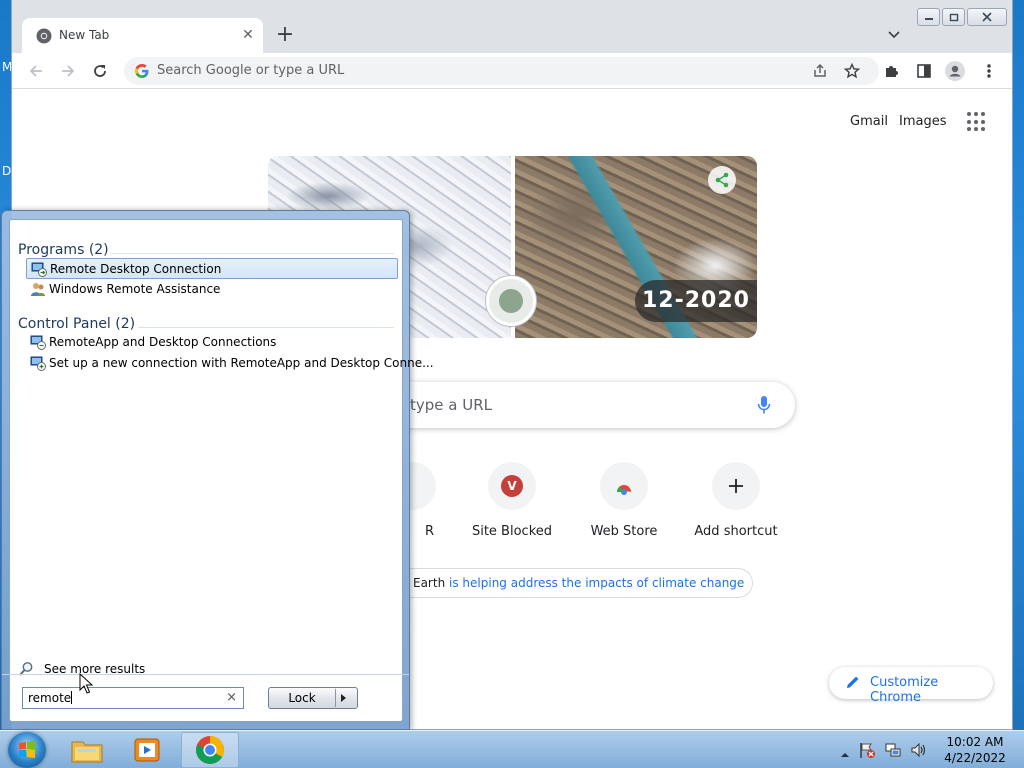 This screenshot has width=1024, height=768. I want to click on plus-icon, so click(736, 486).